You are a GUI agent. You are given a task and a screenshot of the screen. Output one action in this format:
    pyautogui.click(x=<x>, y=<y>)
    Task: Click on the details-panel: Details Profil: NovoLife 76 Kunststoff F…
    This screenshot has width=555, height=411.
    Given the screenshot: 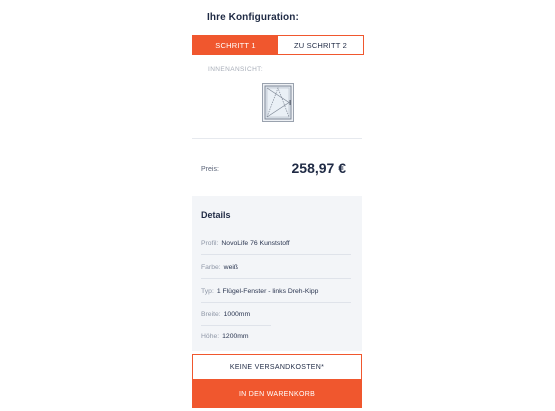 What is the action you would take?
    pyautogui.click(x=277, y=273)
    